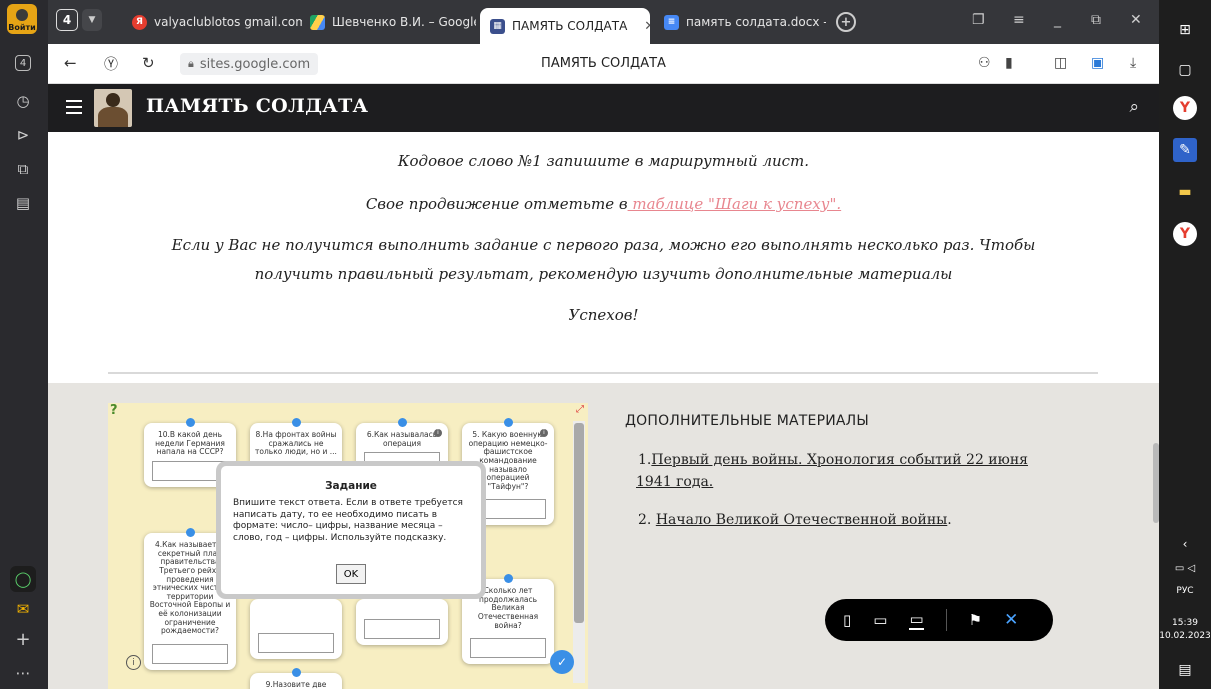  Describe the element at coordinates (939, 620) in the screenshot. I see `view-switcher: ▯ ▭ ▭ ⚑ ✕` at that location.